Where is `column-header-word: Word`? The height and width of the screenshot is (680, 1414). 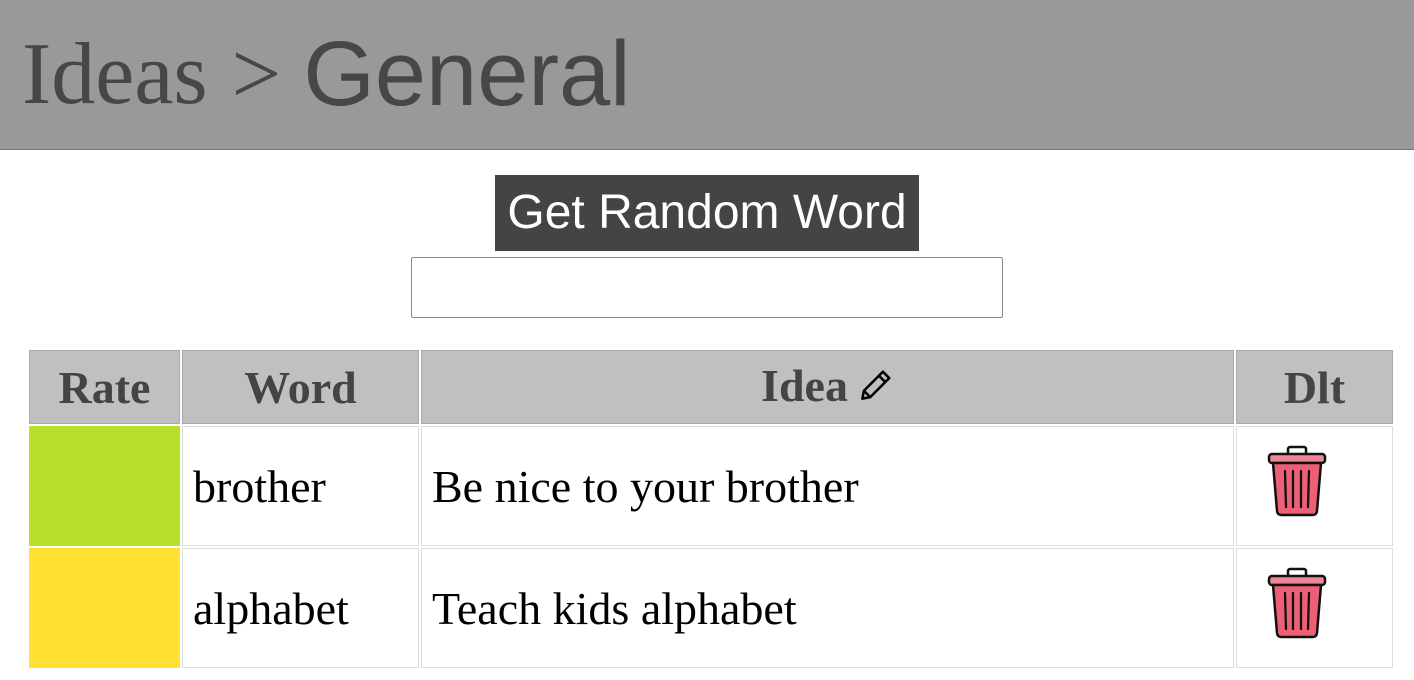
column-header-word: Word is located at coordinates (300, 387).